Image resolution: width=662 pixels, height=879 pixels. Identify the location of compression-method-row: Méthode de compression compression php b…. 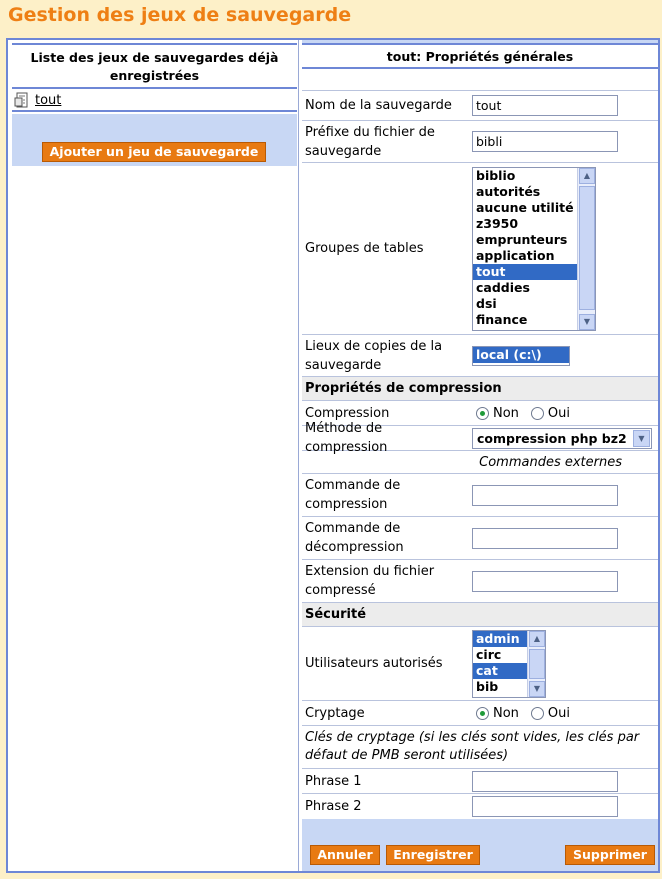
(480, 438).